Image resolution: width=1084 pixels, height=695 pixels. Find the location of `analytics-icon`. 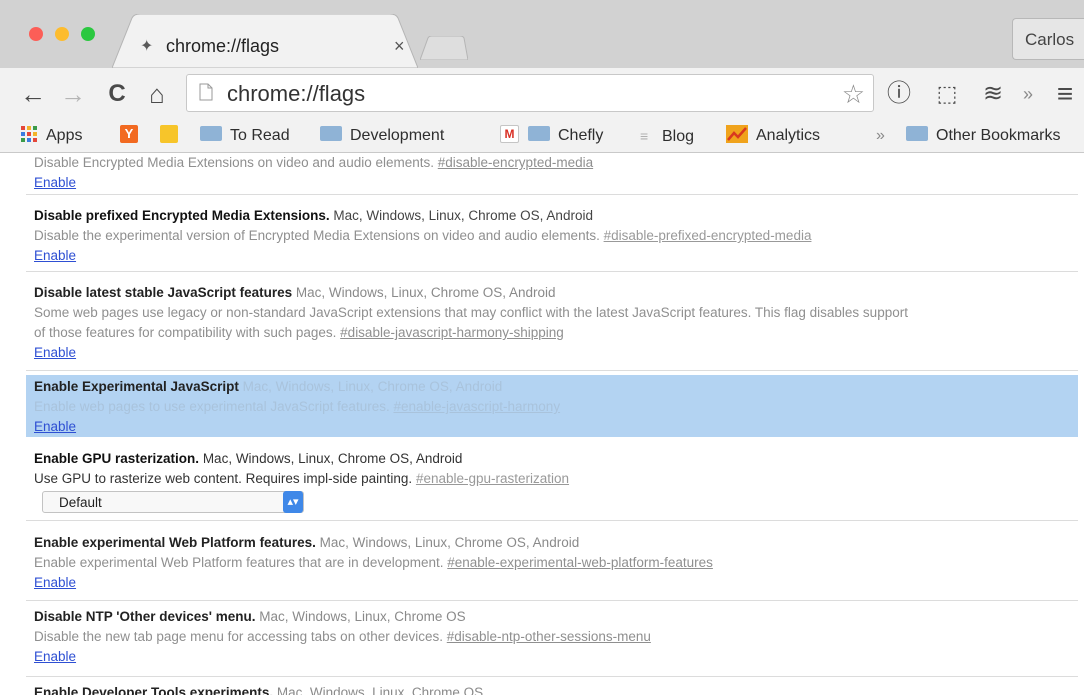

analytics-icon is located at coordinates (737, 133).